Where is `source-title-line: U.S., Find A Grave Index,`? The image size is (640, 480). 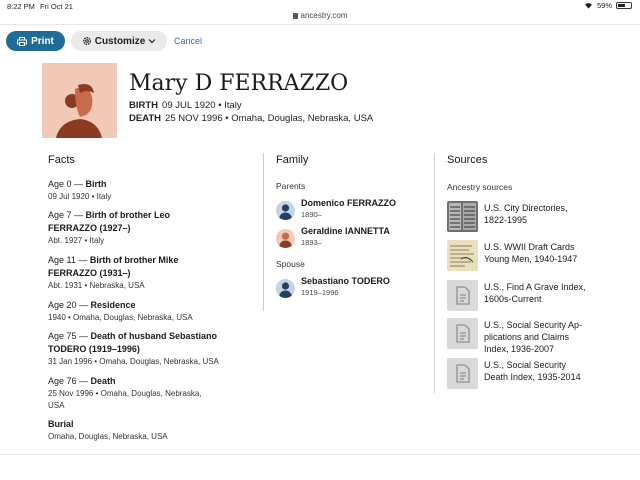
source-title-line: U.S., Find A Grave Index, is located at coordinates (535, 287).